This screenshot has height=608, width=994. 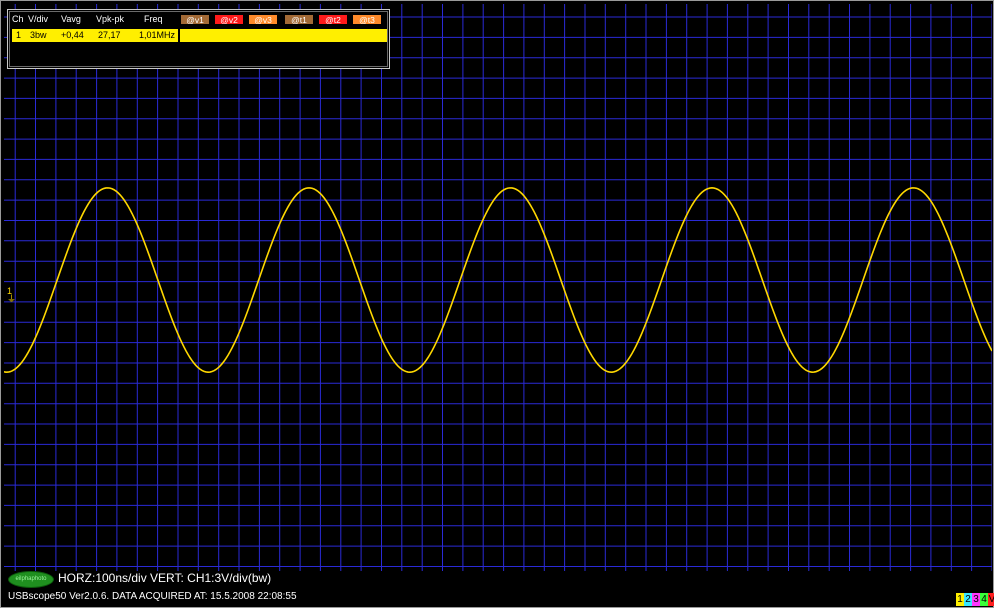 I want to click on logo-text: eilphaphoto, so click(x=31, y=579).